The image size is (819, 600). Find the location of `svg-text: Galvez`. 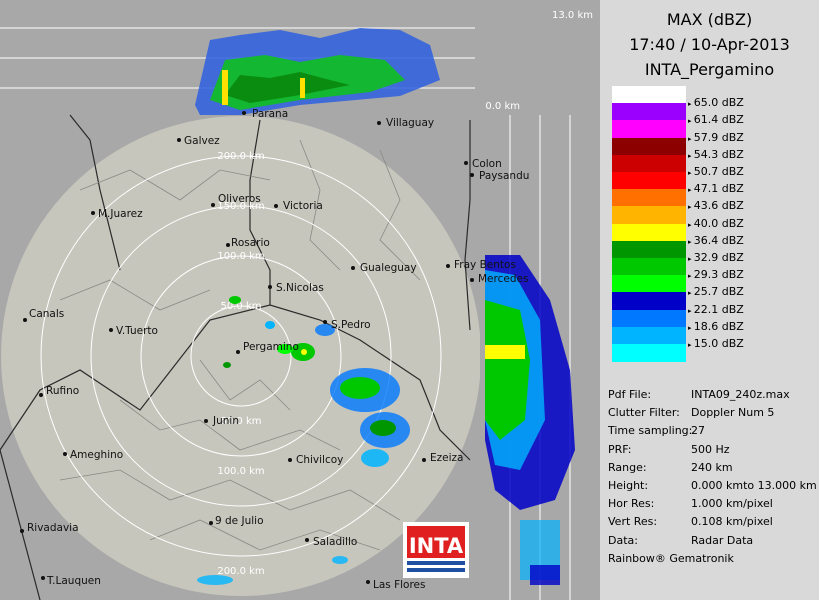

svg-text: Galvez is located at coordinates (202, 141).